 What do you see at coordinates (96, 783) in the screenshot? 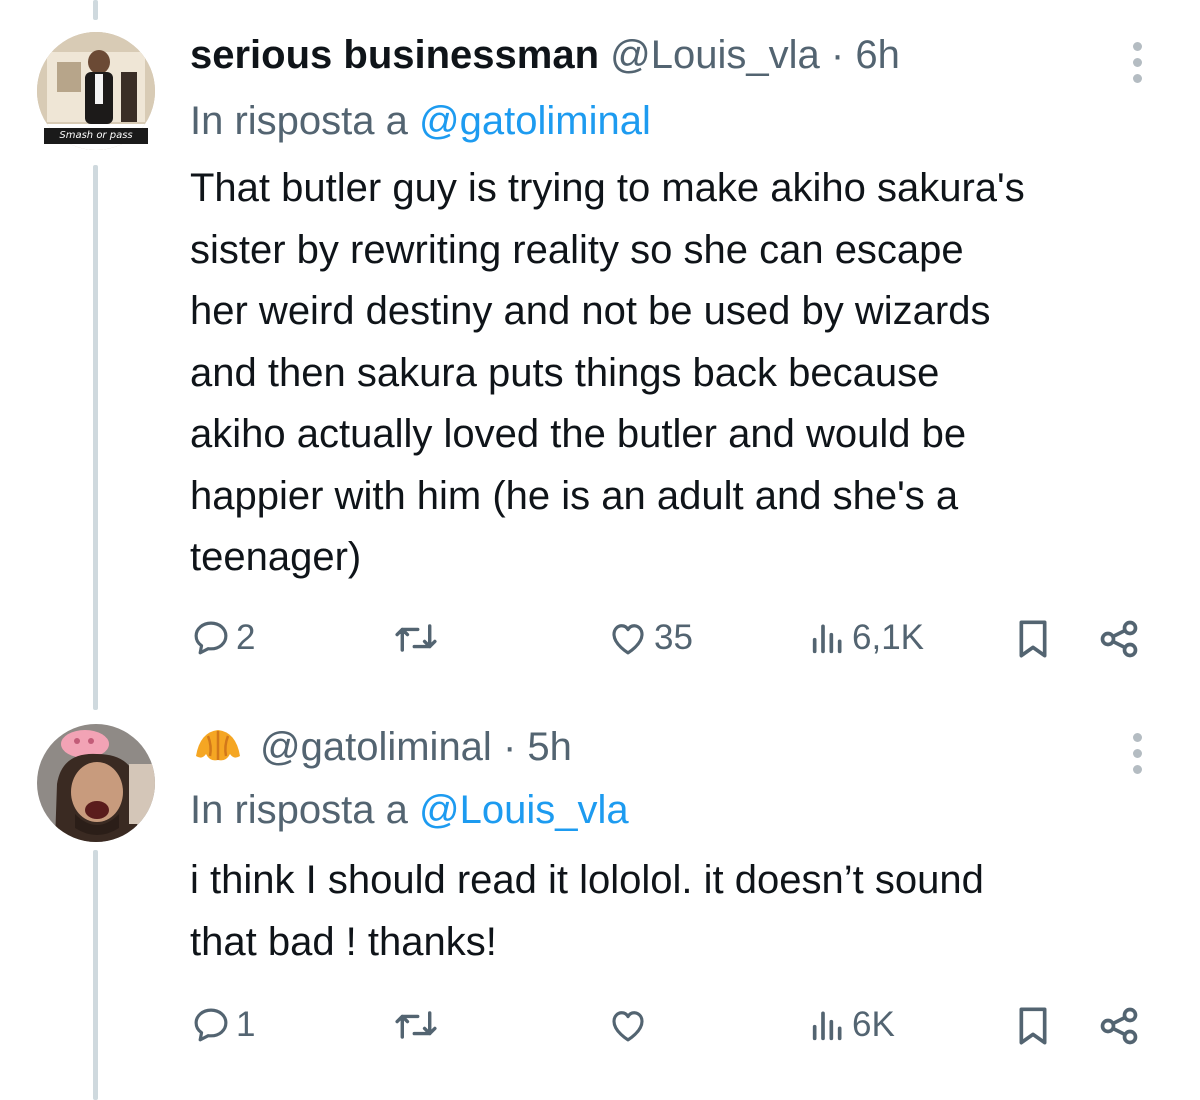
I see `avatar` at bounding box center [96, 783].